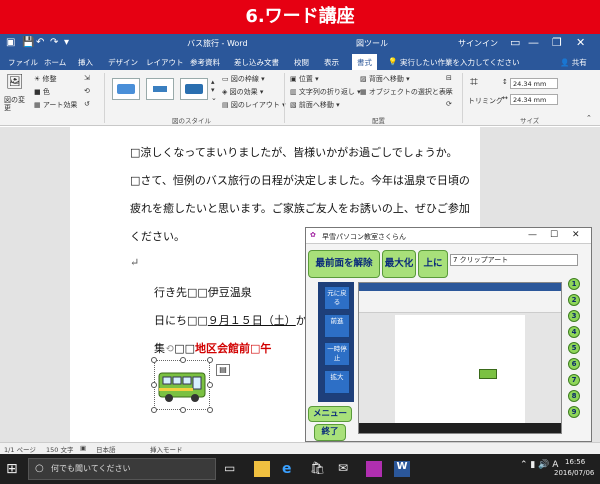 The image size is (600, 484). I want to click on chapter-6-button: 6, so click(574, 364).